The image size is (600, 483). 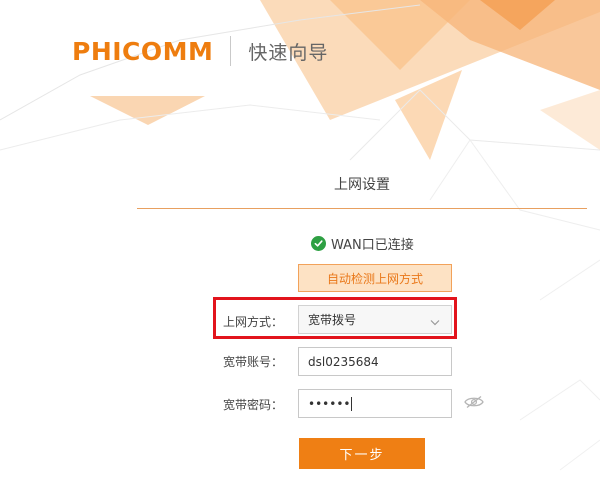 What do you see at coordinates (362, 208) in the screenshot?
I see `section-divider` at bounding box center [362, 208].